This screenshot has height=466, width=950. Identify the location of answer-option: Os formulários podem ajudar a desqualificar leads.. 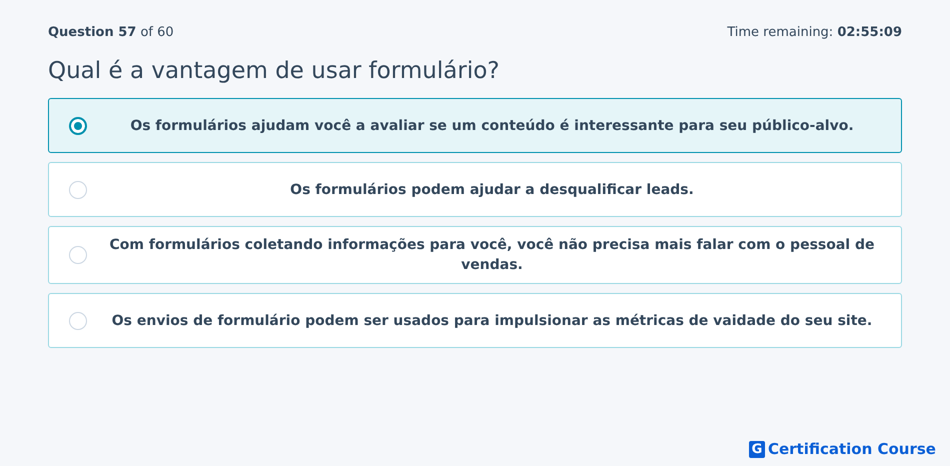
(475, 189).